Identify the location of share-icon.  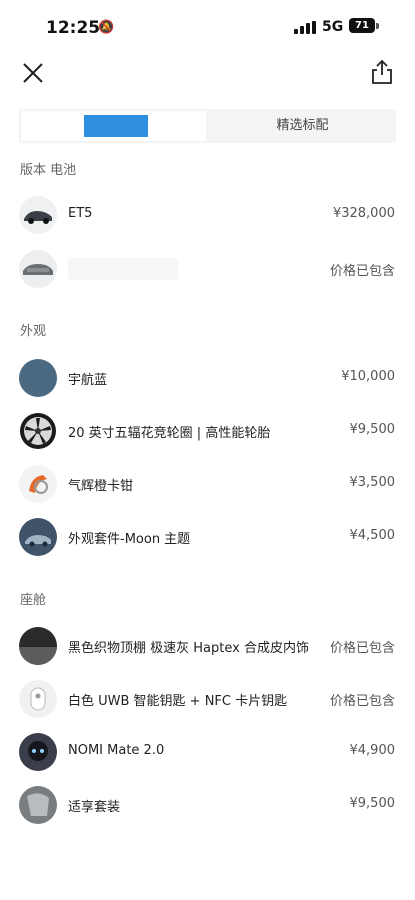
(382, 71).